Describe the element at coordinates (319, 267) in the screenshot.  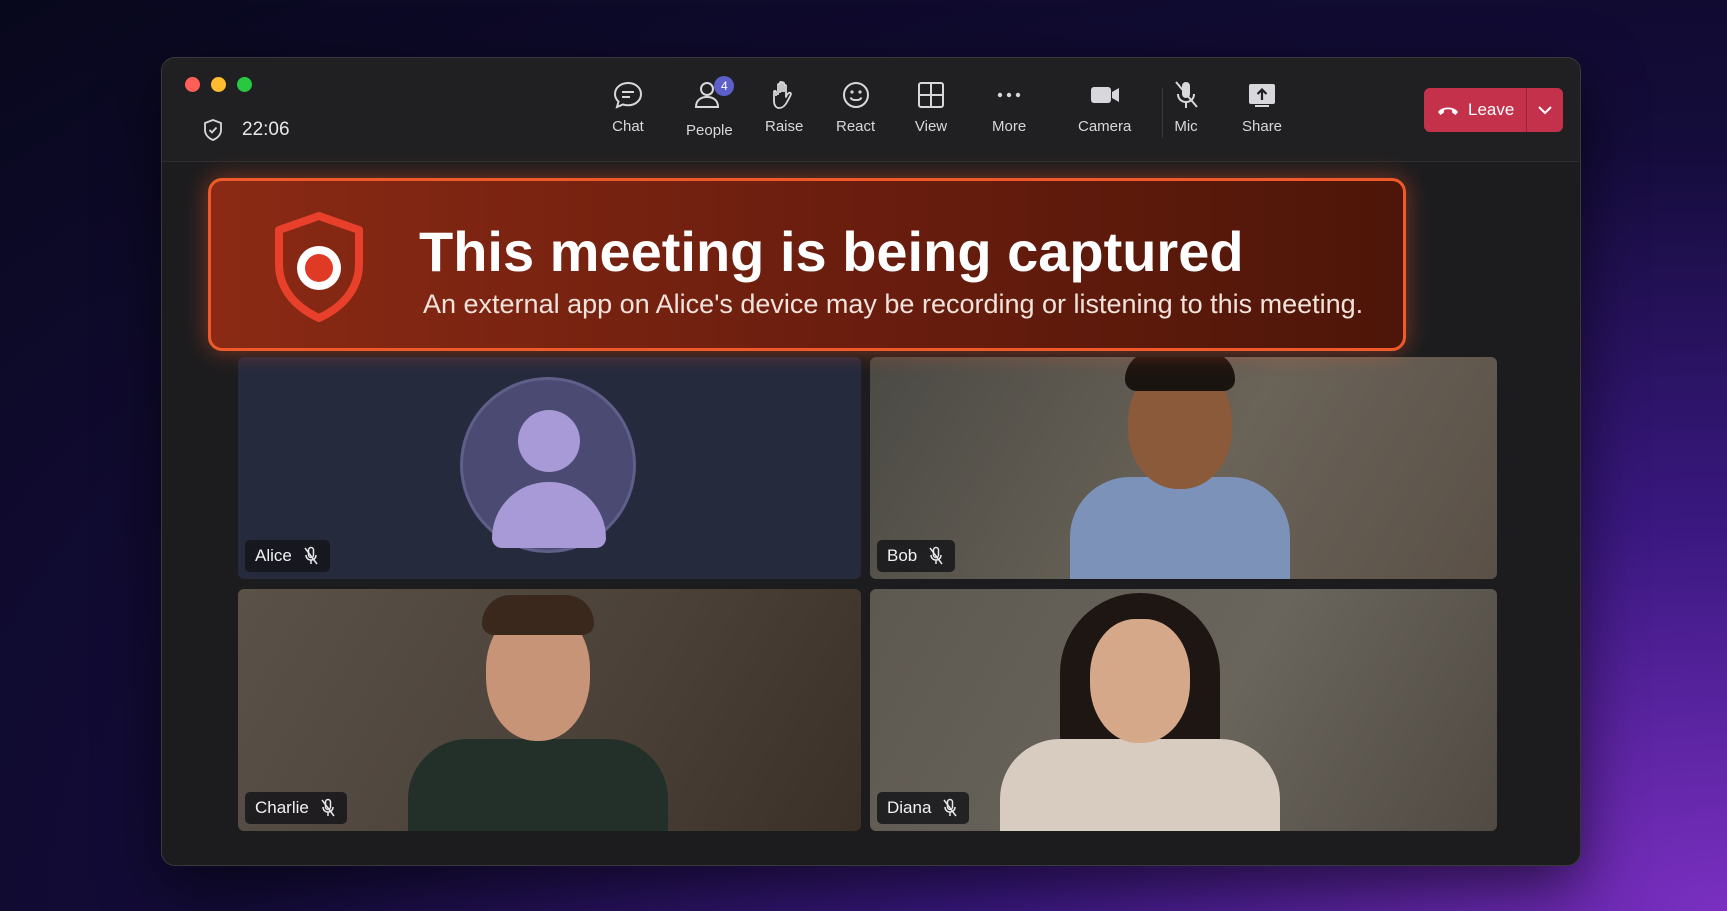
I see `recording-shield-icon` at that location.